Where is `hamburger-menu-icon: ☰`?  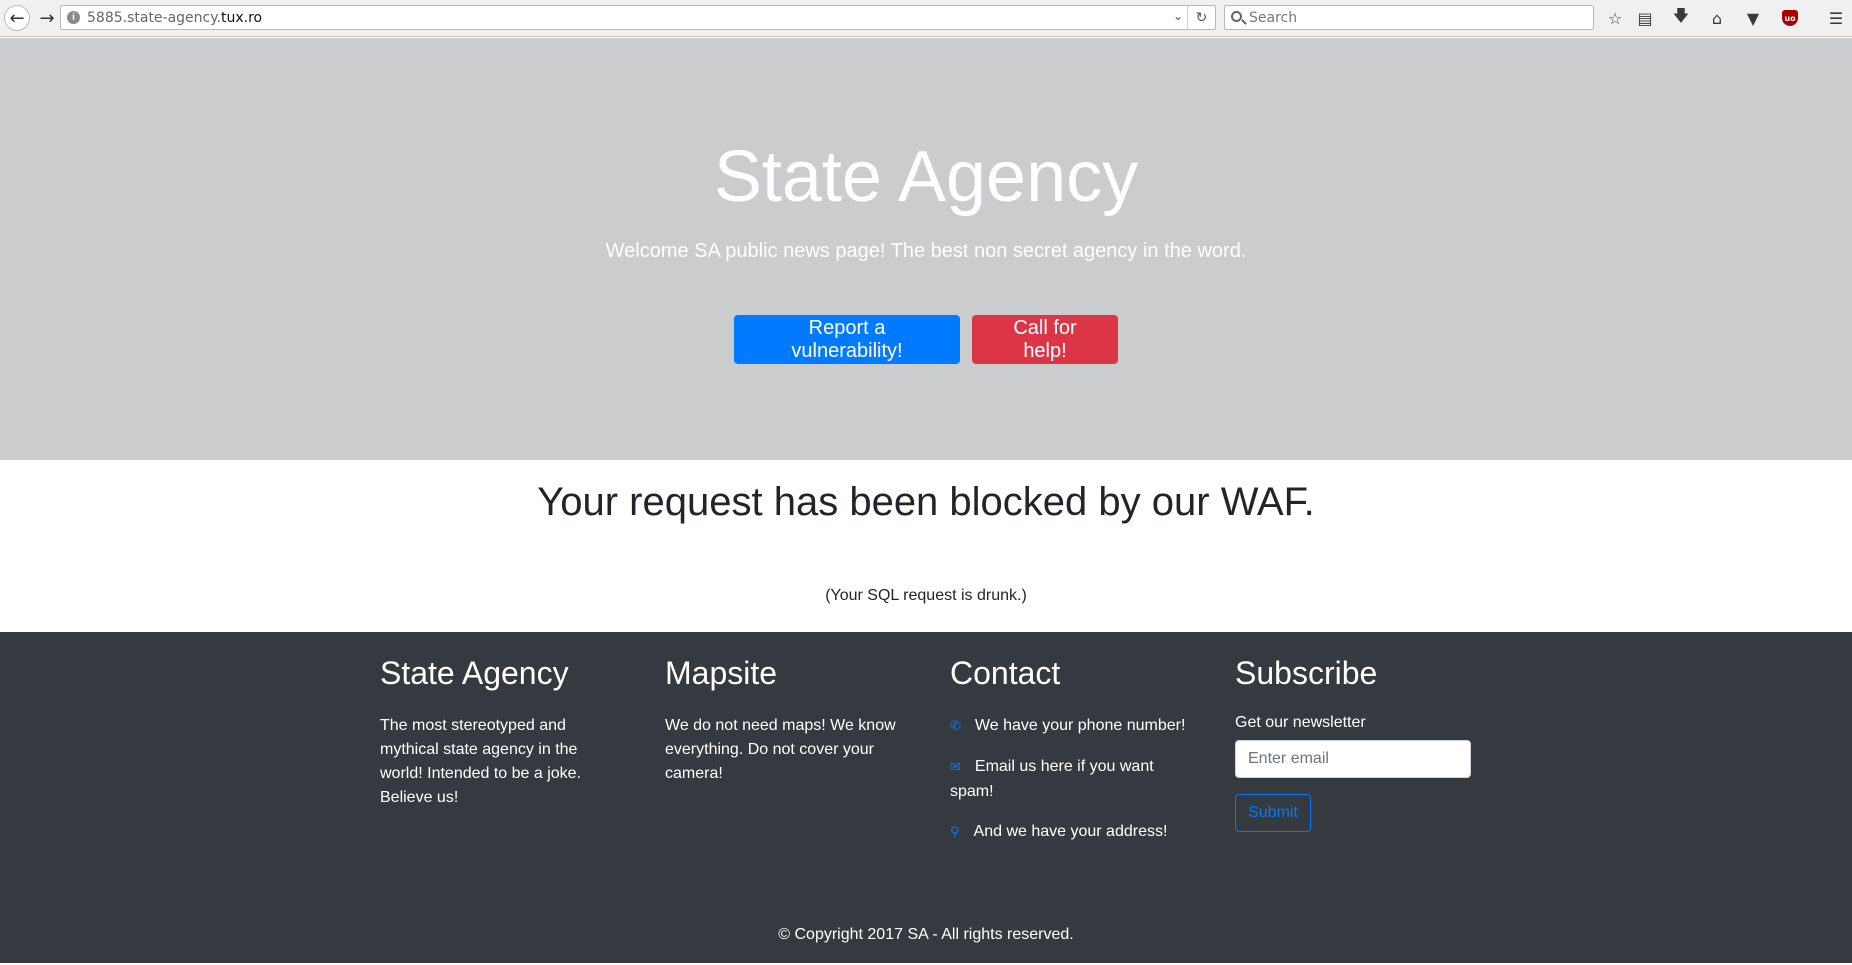 hamburger-menu-icon: ☰ is located at coordinates (1836, 18).